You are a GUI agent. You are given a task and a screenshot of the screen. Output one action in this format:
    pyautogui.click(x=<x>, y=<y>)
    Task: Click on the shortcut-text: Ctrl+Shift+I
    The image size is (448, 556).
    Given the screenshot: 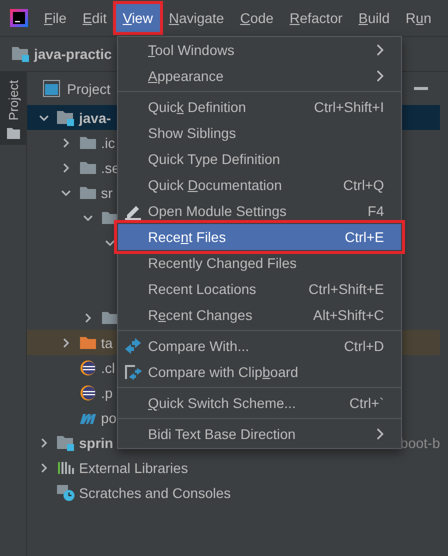 What is the action you would take?
    pyautogui.click(x=349, y=107)
    